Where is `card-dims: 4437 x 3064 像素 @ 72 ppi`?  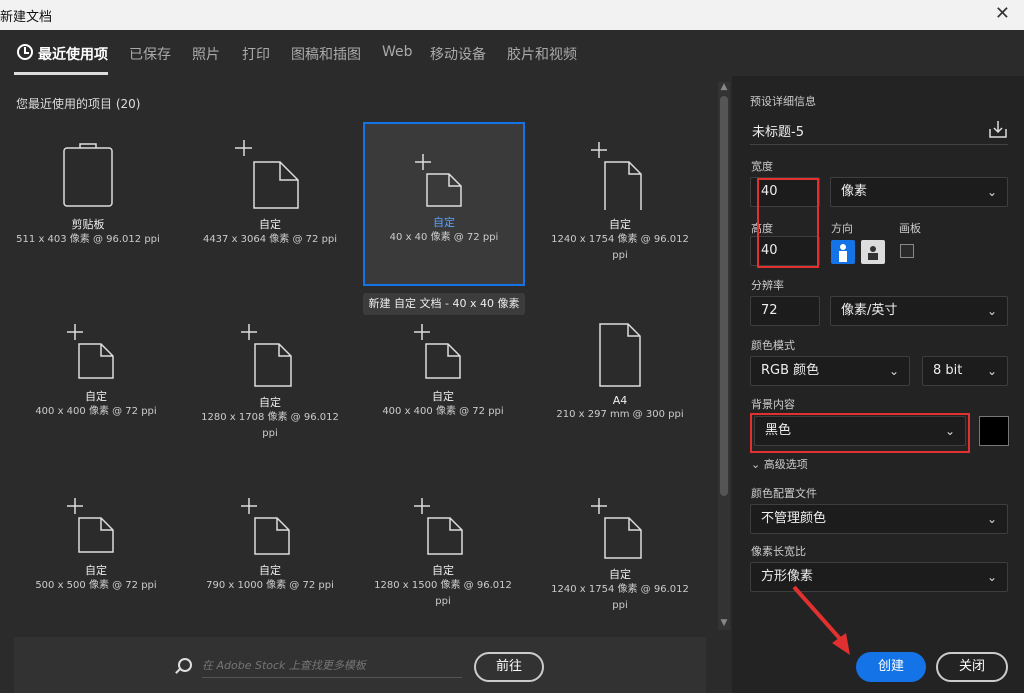 card-dims: 4437 x 3064 像素 @ 72 ppi is located at coordinates (270, 239).